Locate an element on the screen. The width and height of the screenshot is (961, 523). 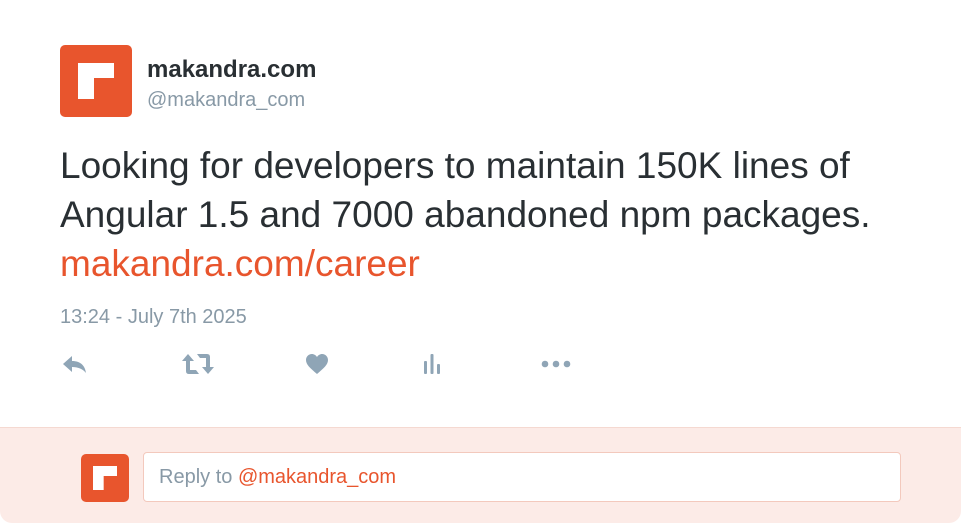
reply-avatar is located at coordinates (105, 478).